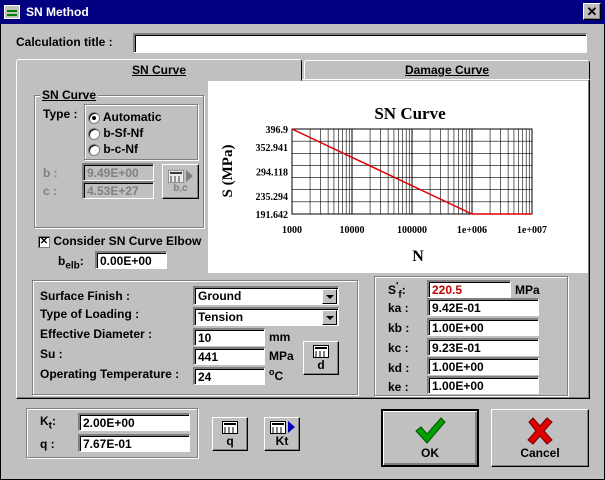 This screenshot has height=480, width=605. What do you see at coordinates (410, 113) in the screenshot?
I see `chart-title: SN Curve` at bounding box center [410, 113].